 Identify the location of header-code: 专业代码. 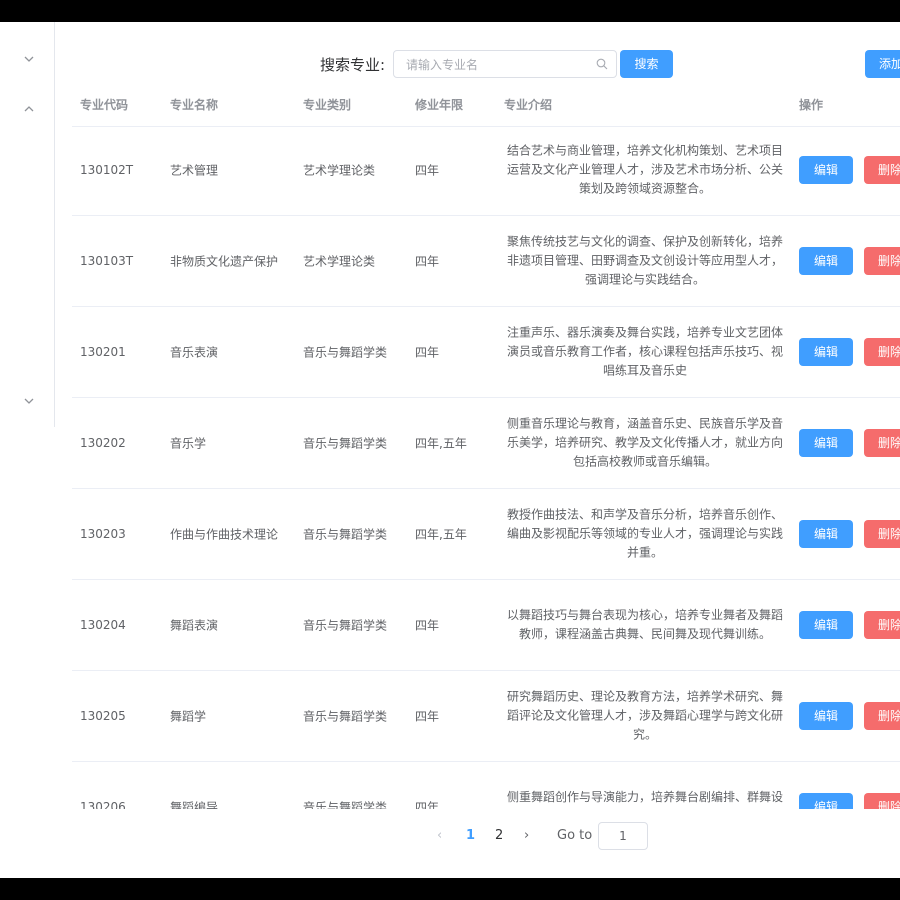
(104, 105).